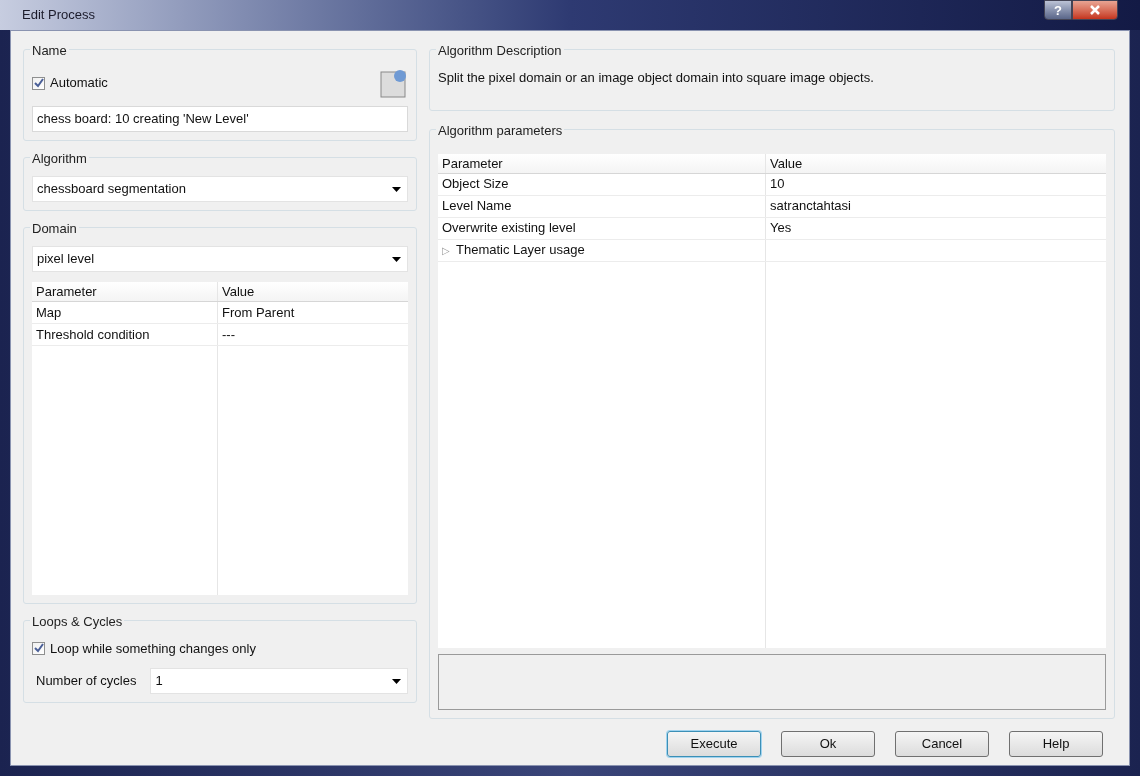 Image resolution: width=1140 pixels, height=776 pixels. I want to click on table-cell-text: Map, so click(49, 312).